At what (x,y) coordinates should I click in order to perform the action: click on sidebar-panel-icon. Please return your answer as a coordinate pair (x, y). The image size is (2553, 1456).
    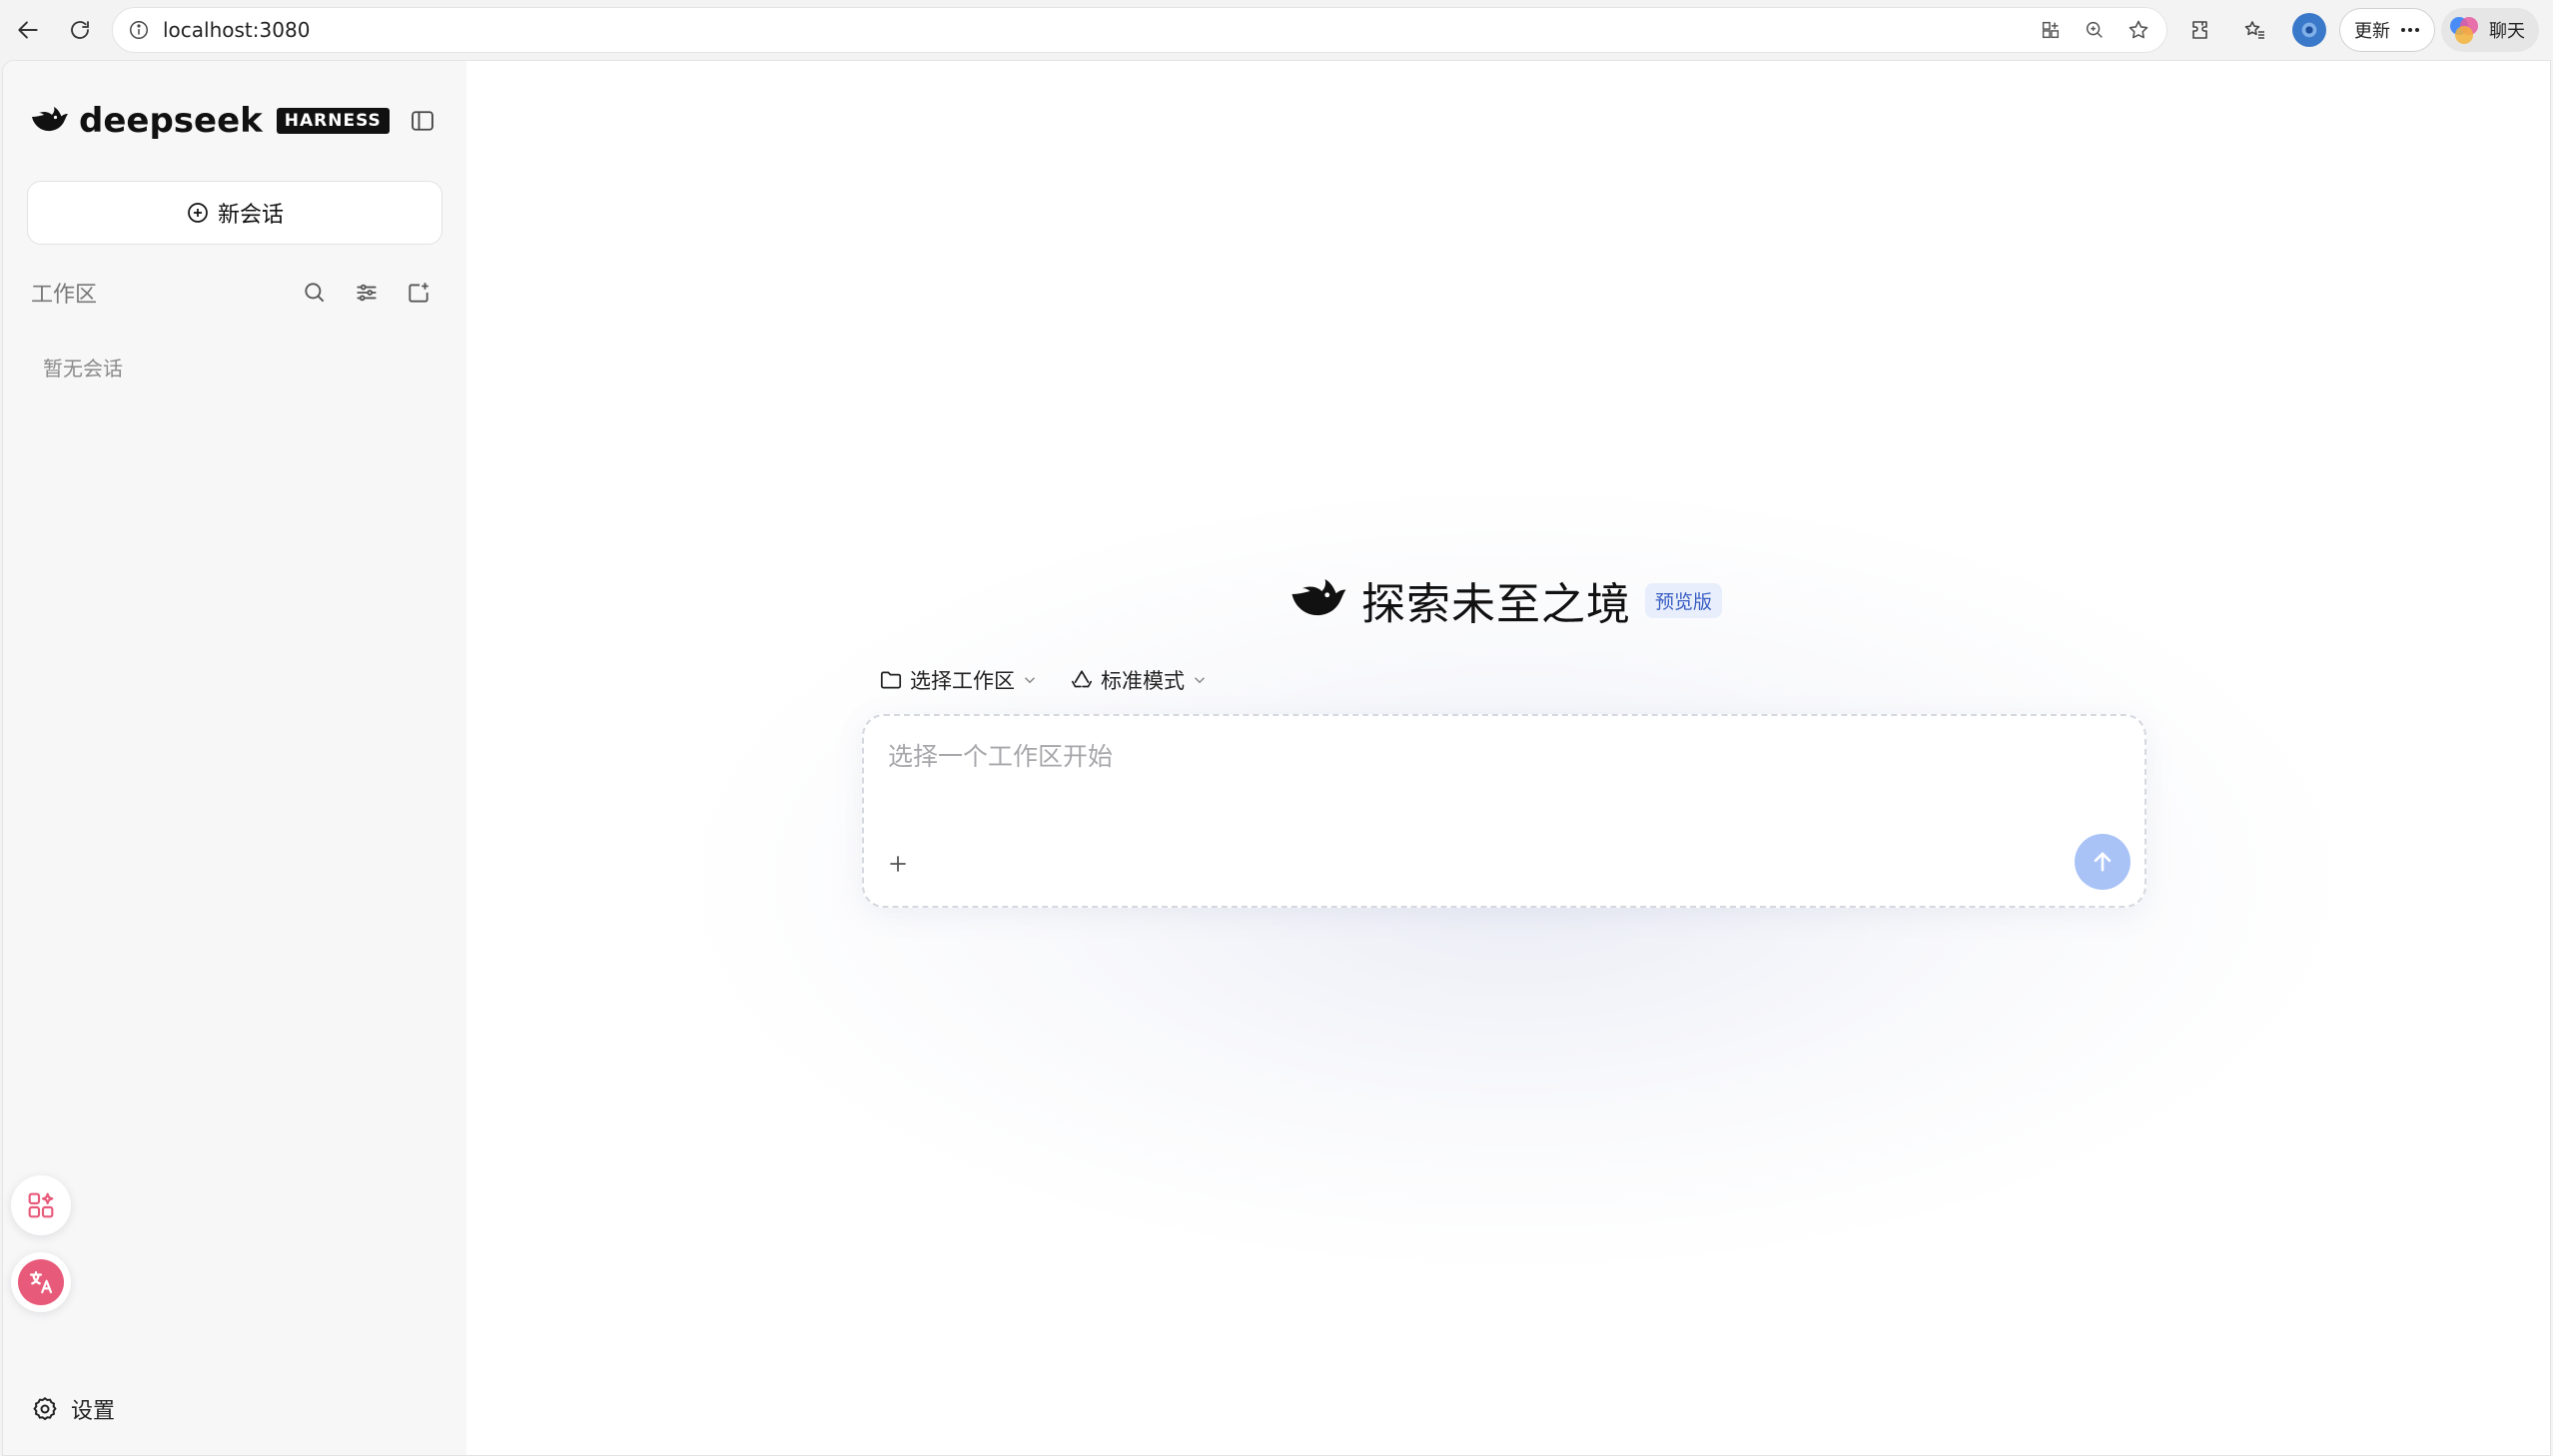
    Looking at the image, I should click on (423, 121).